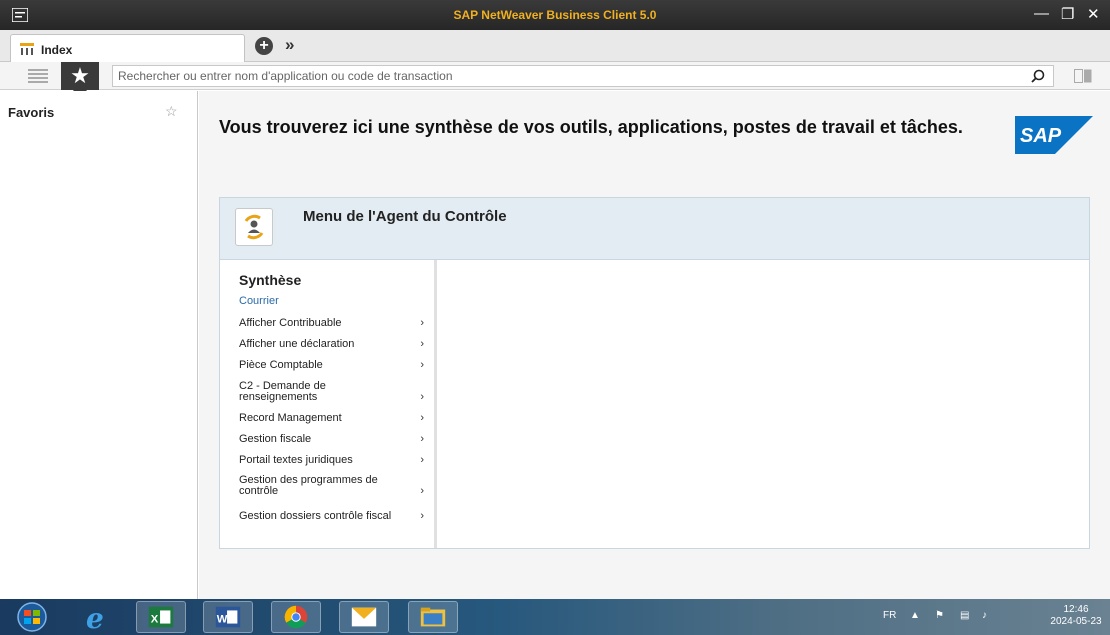  What do you see at coordinates (161, 617) in the screenshot?
I see `excel-icon: X` at bounding box center [161, 617].